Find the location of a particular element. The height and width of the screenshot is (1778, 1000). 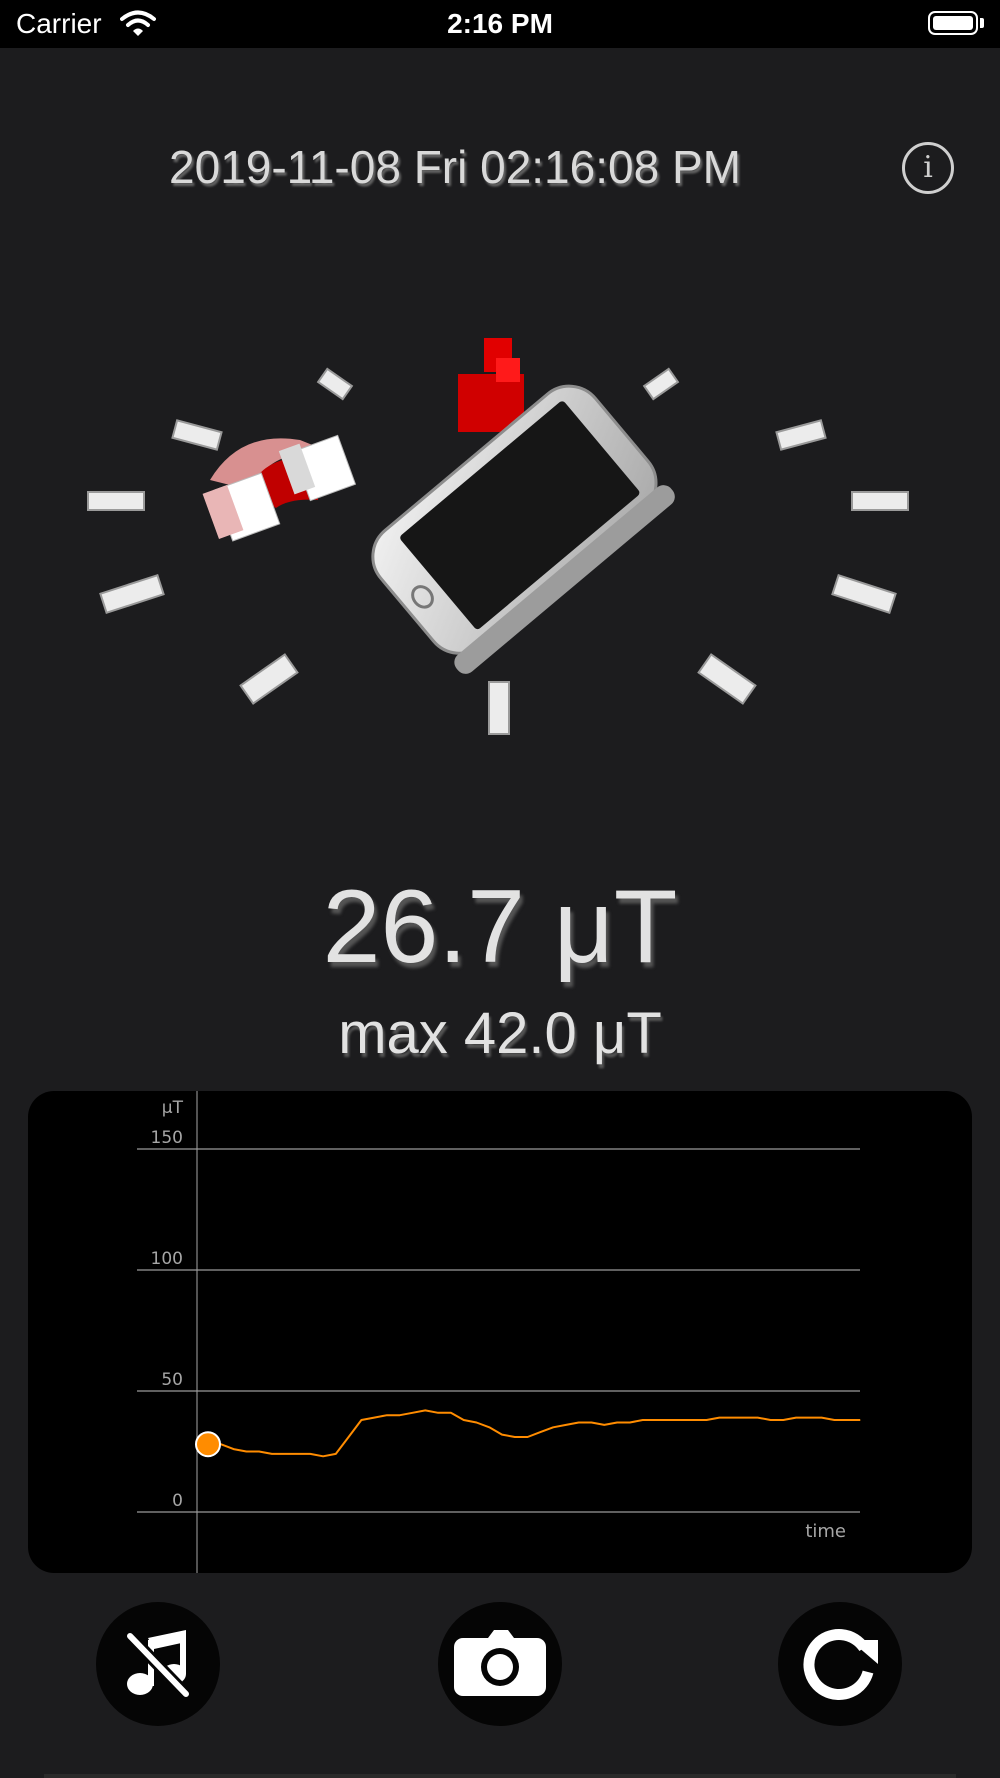

reset-icon is located at coordinates (840, 1664).